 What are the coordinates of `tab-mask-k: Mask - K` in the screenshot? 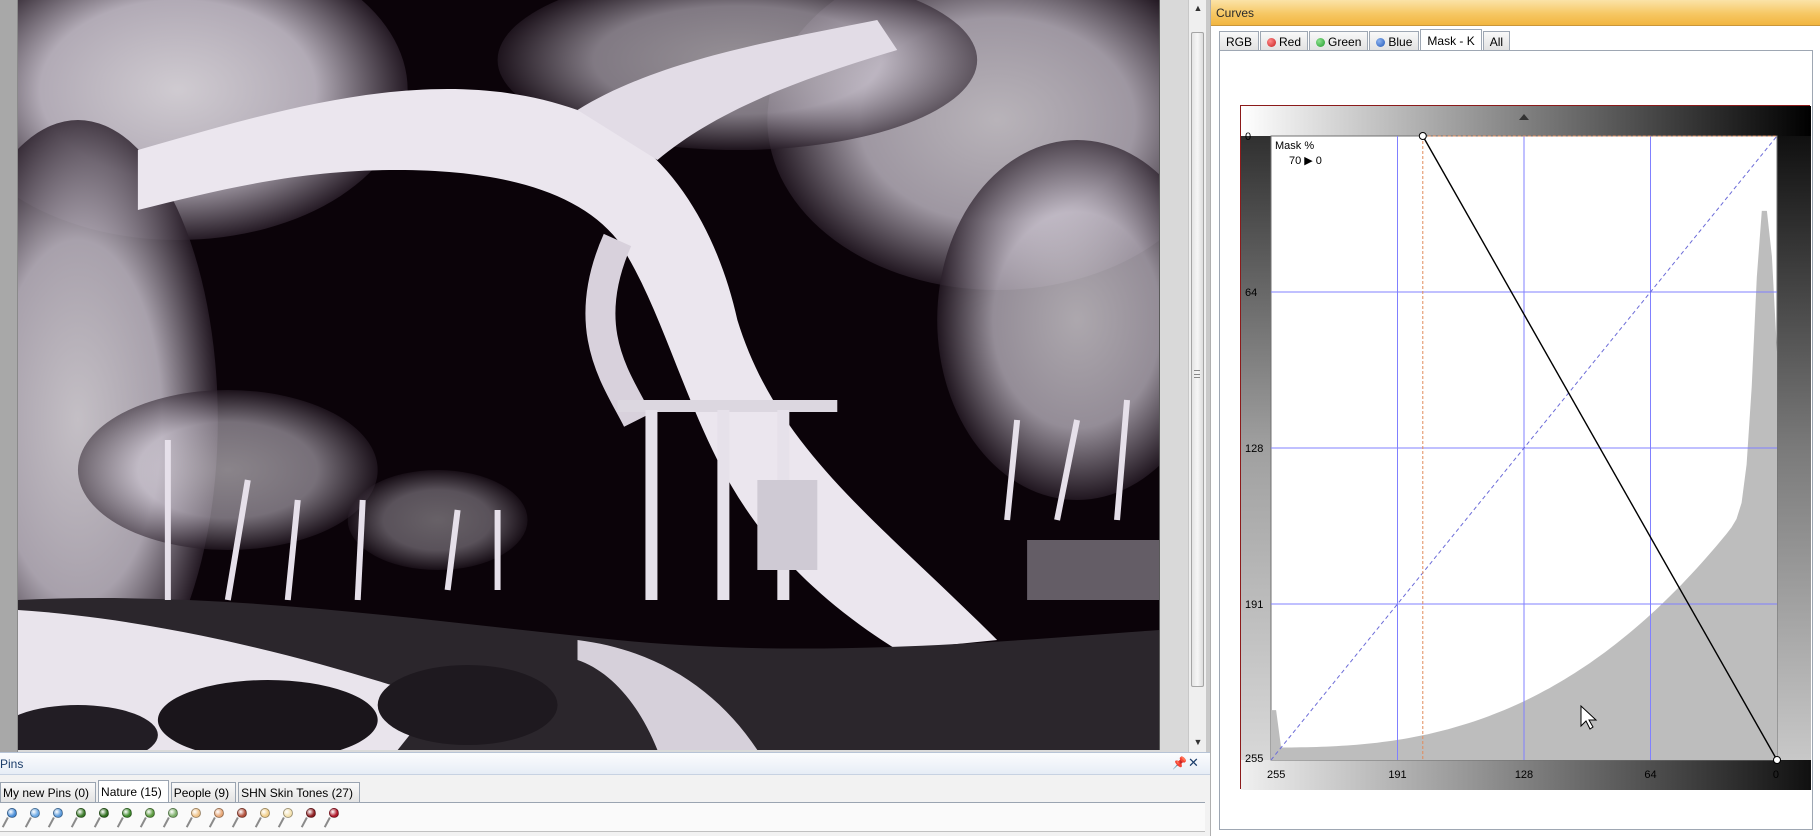 It's located at (1451, 39).